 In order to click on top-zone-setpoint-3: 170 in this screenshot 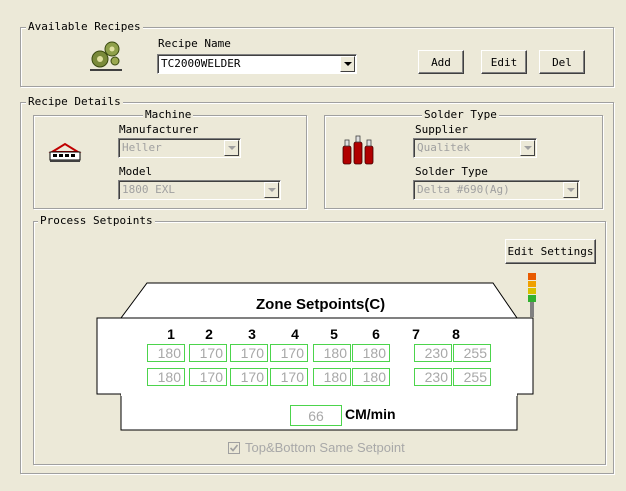, I will do `click(249, 353)`.